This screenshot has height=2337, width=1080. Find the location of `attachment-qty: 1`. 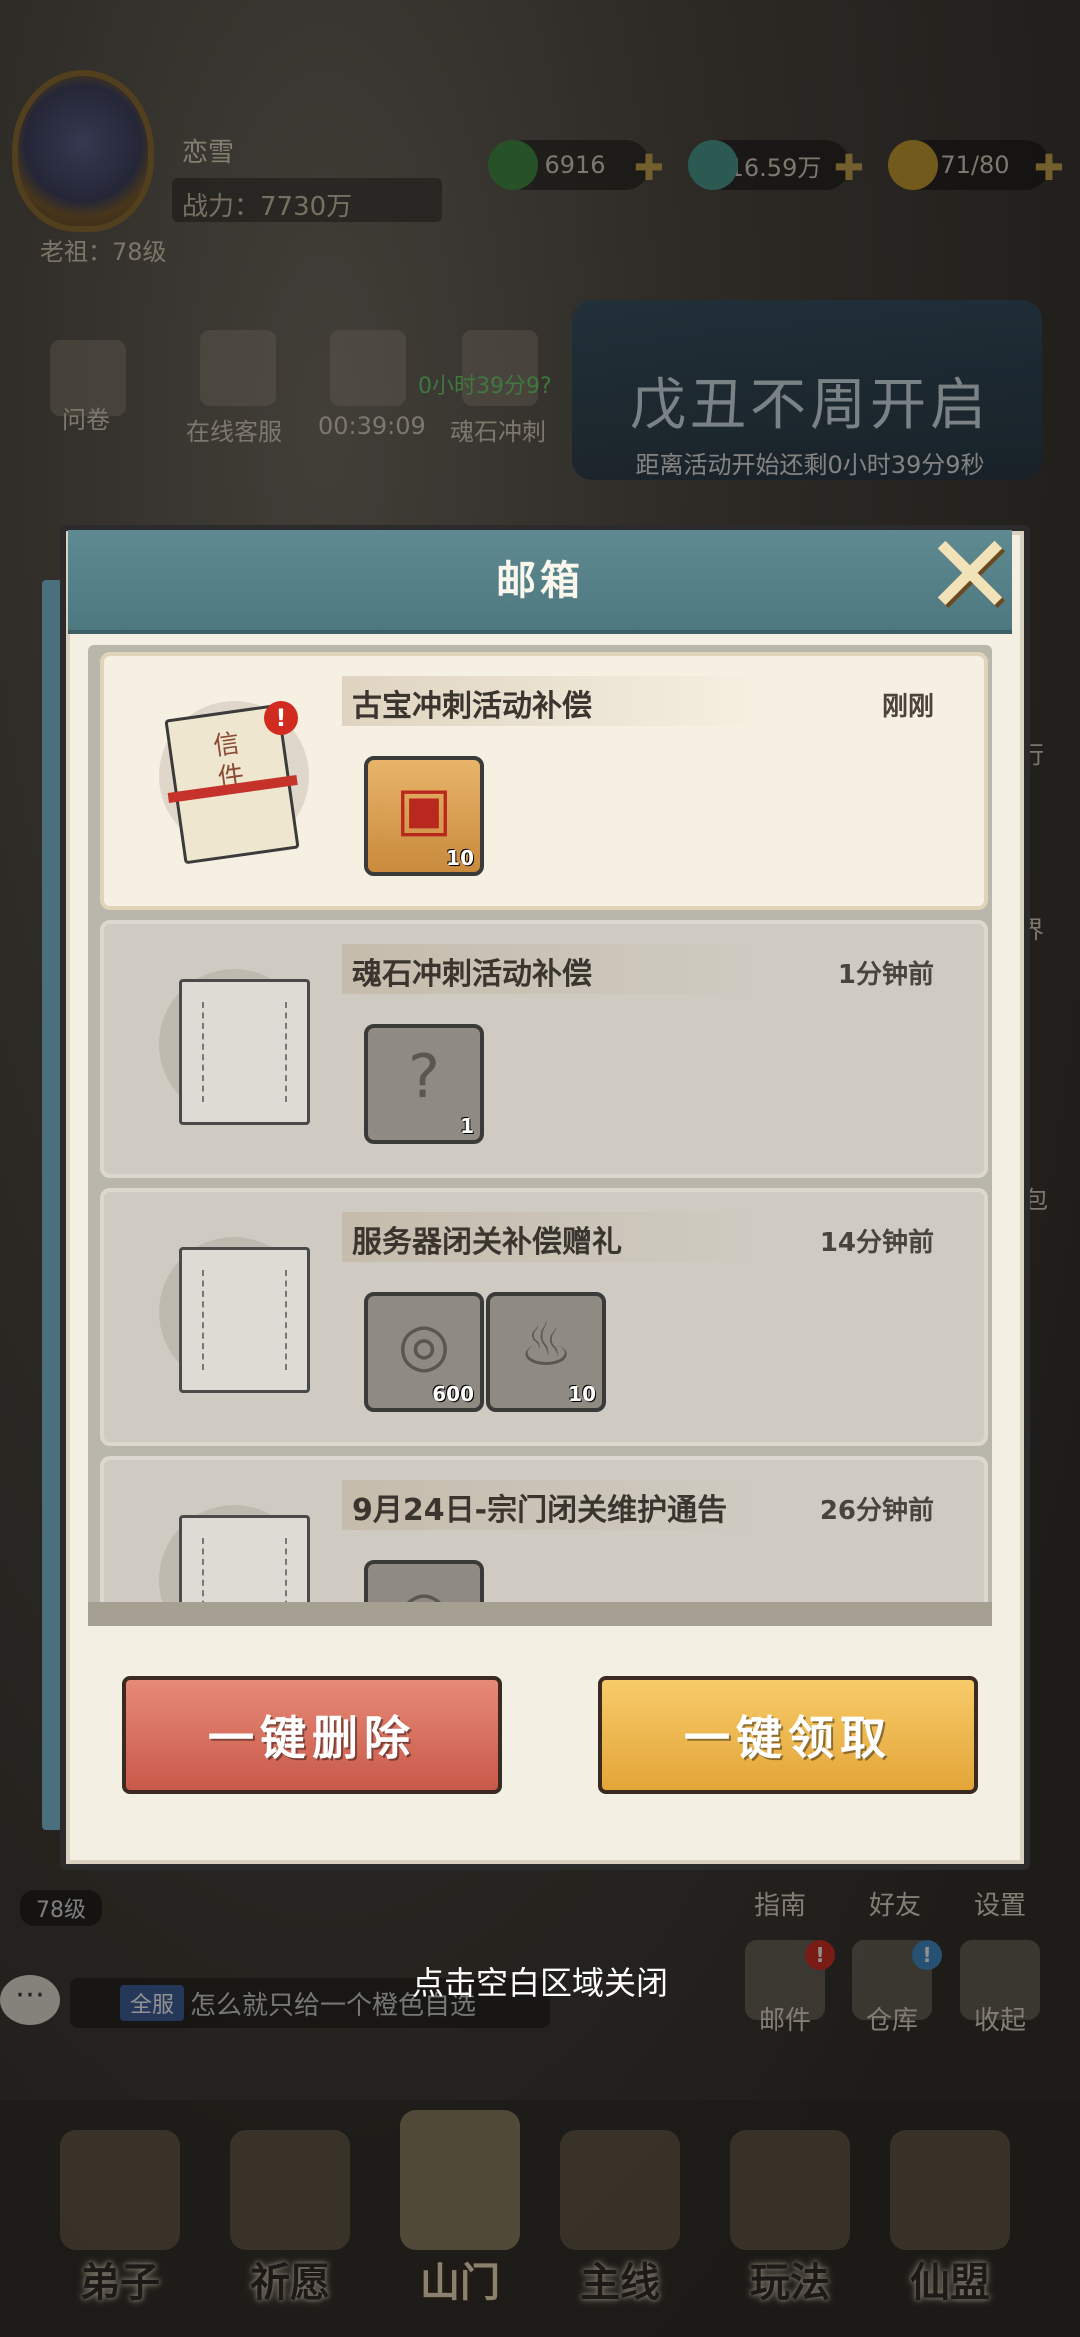

attachment-qty: 1 is located at coordinates (467, 1126).